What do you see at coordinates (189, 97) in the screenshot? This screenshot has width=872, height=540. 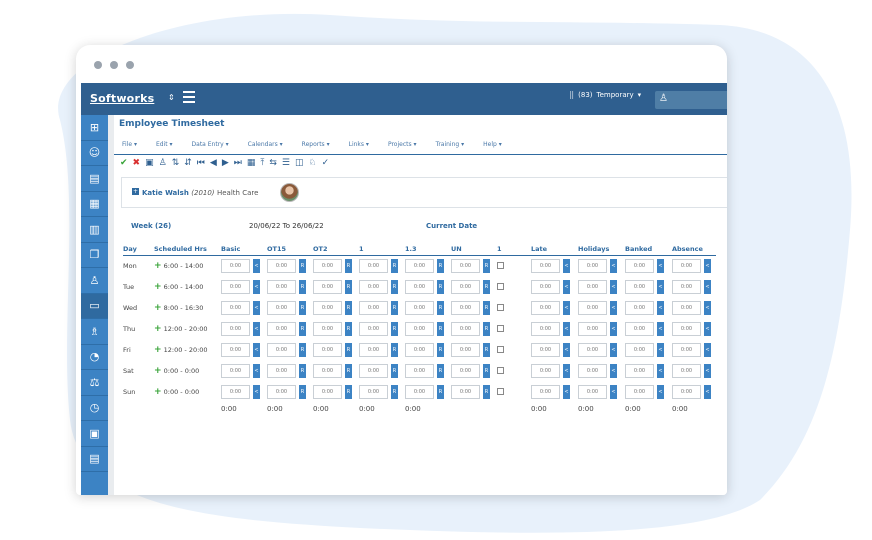 I see `hamburger-menu-icon` at bounding box center [189, 97].